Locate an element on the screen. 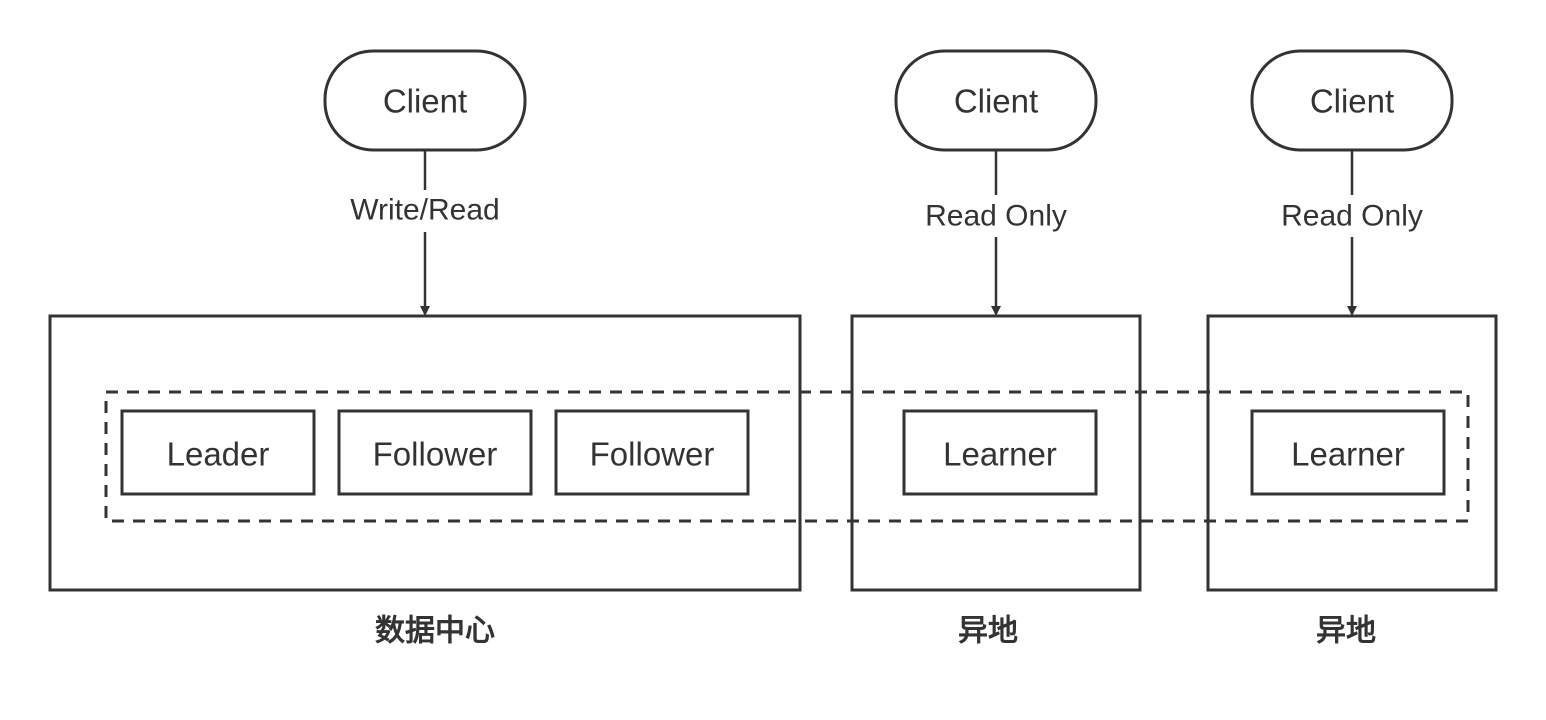 This screenshot has width=1546, height=720. leader-label: Leader is located at coordinates (218, 454).